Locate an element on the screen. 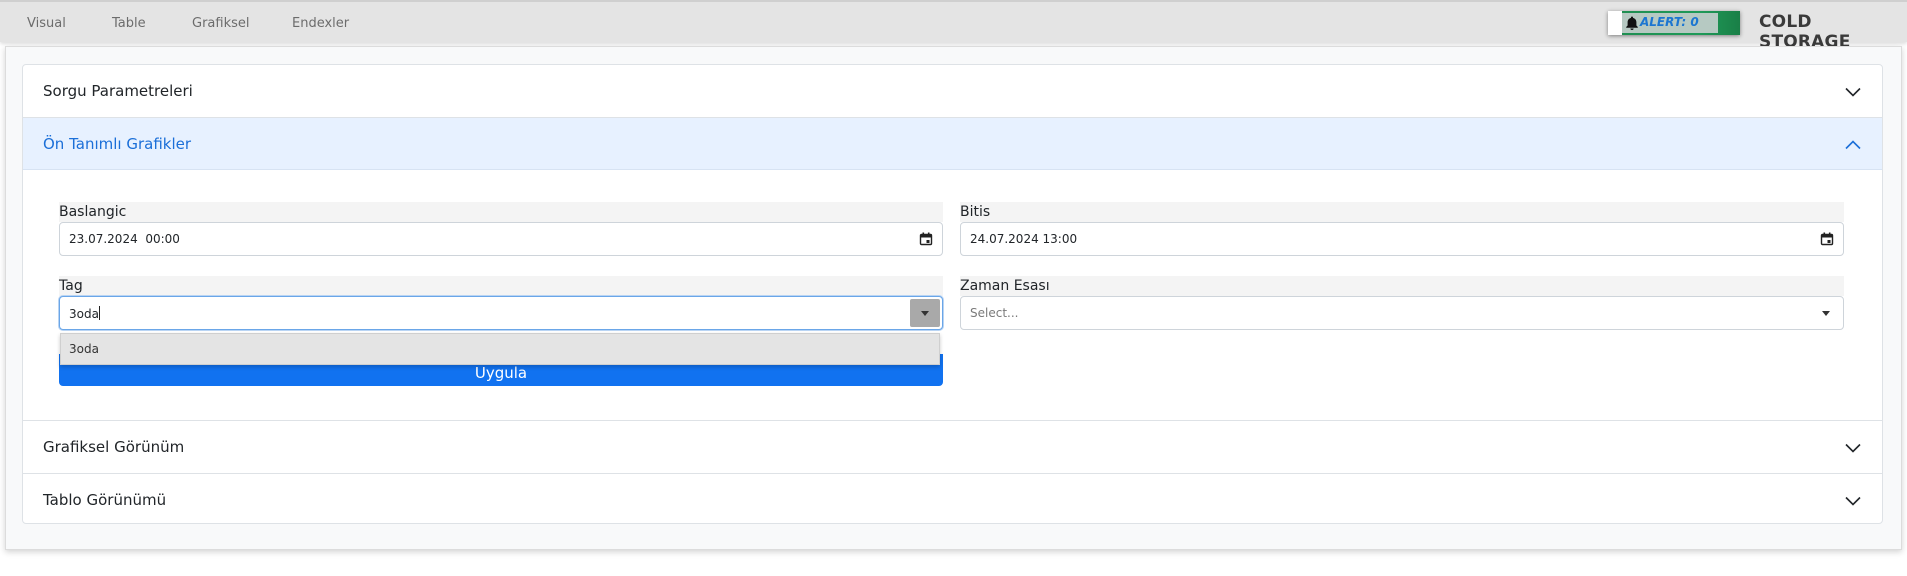  start-date-field: 23.07.2024 00:00 is located at coordinates (501, 239).